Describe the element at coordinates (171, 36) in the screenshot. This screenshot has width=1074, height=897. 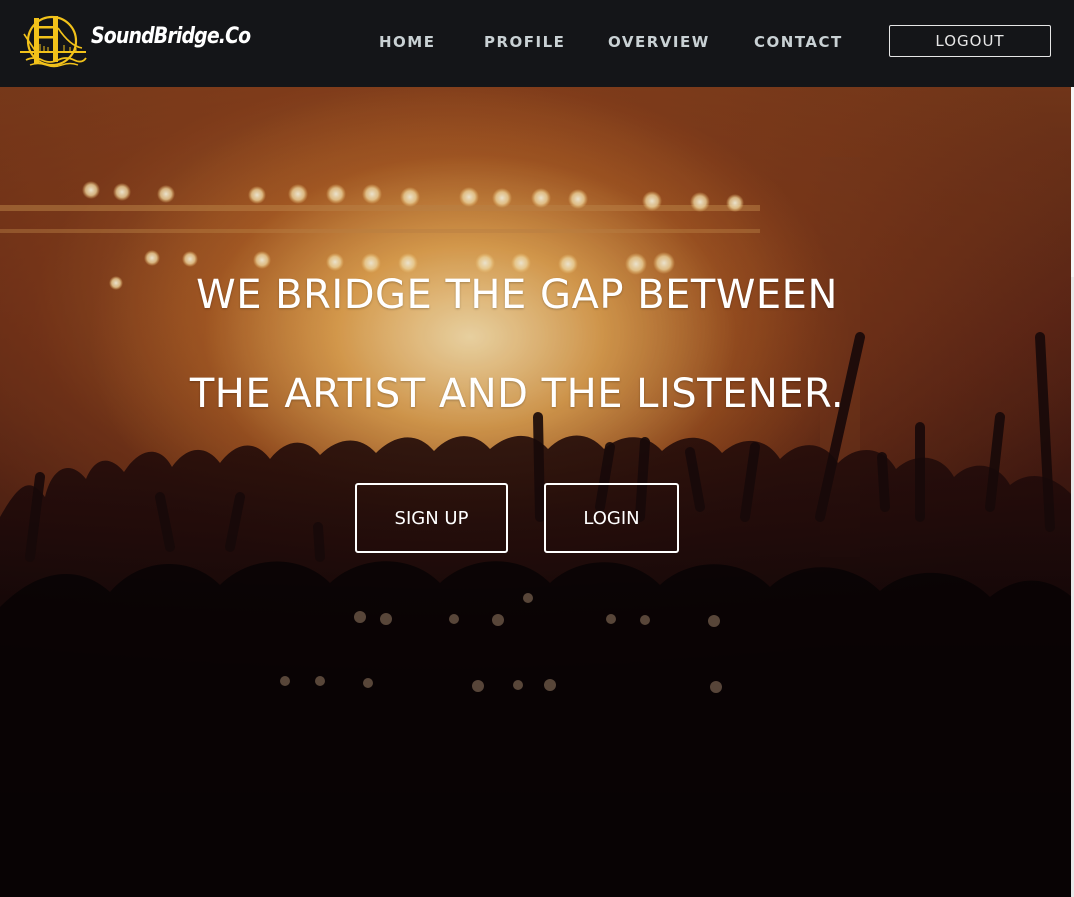
I see `brand-name: SoundBridge.Co` at that location.